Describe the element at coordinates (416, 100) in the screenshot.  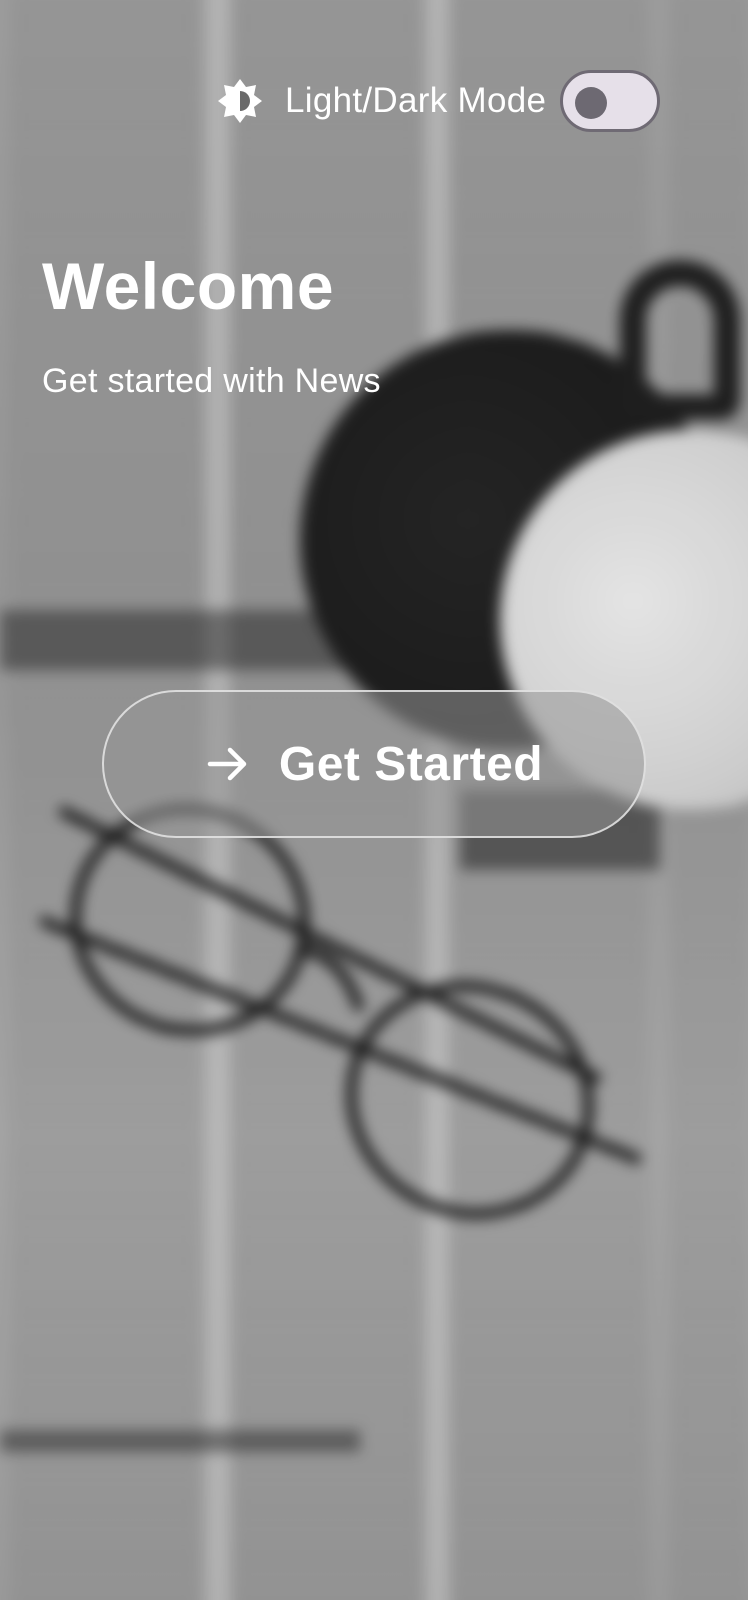
I see `theme-toggle-label: Light/Dark Mode` at that location.